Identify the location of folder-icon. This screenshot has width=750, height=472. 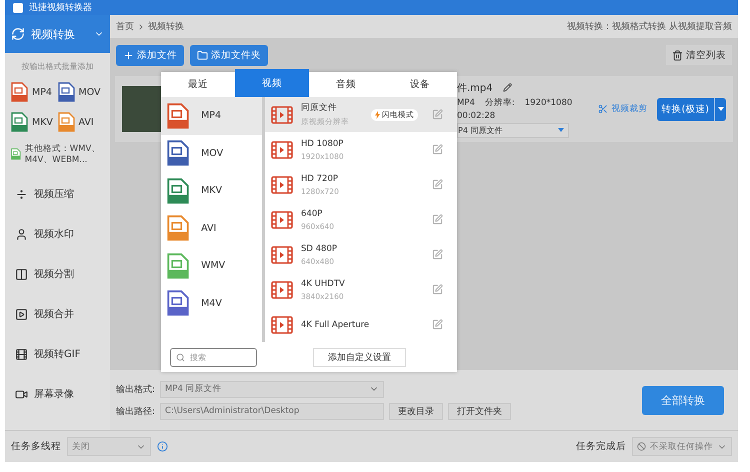
(202, 55).